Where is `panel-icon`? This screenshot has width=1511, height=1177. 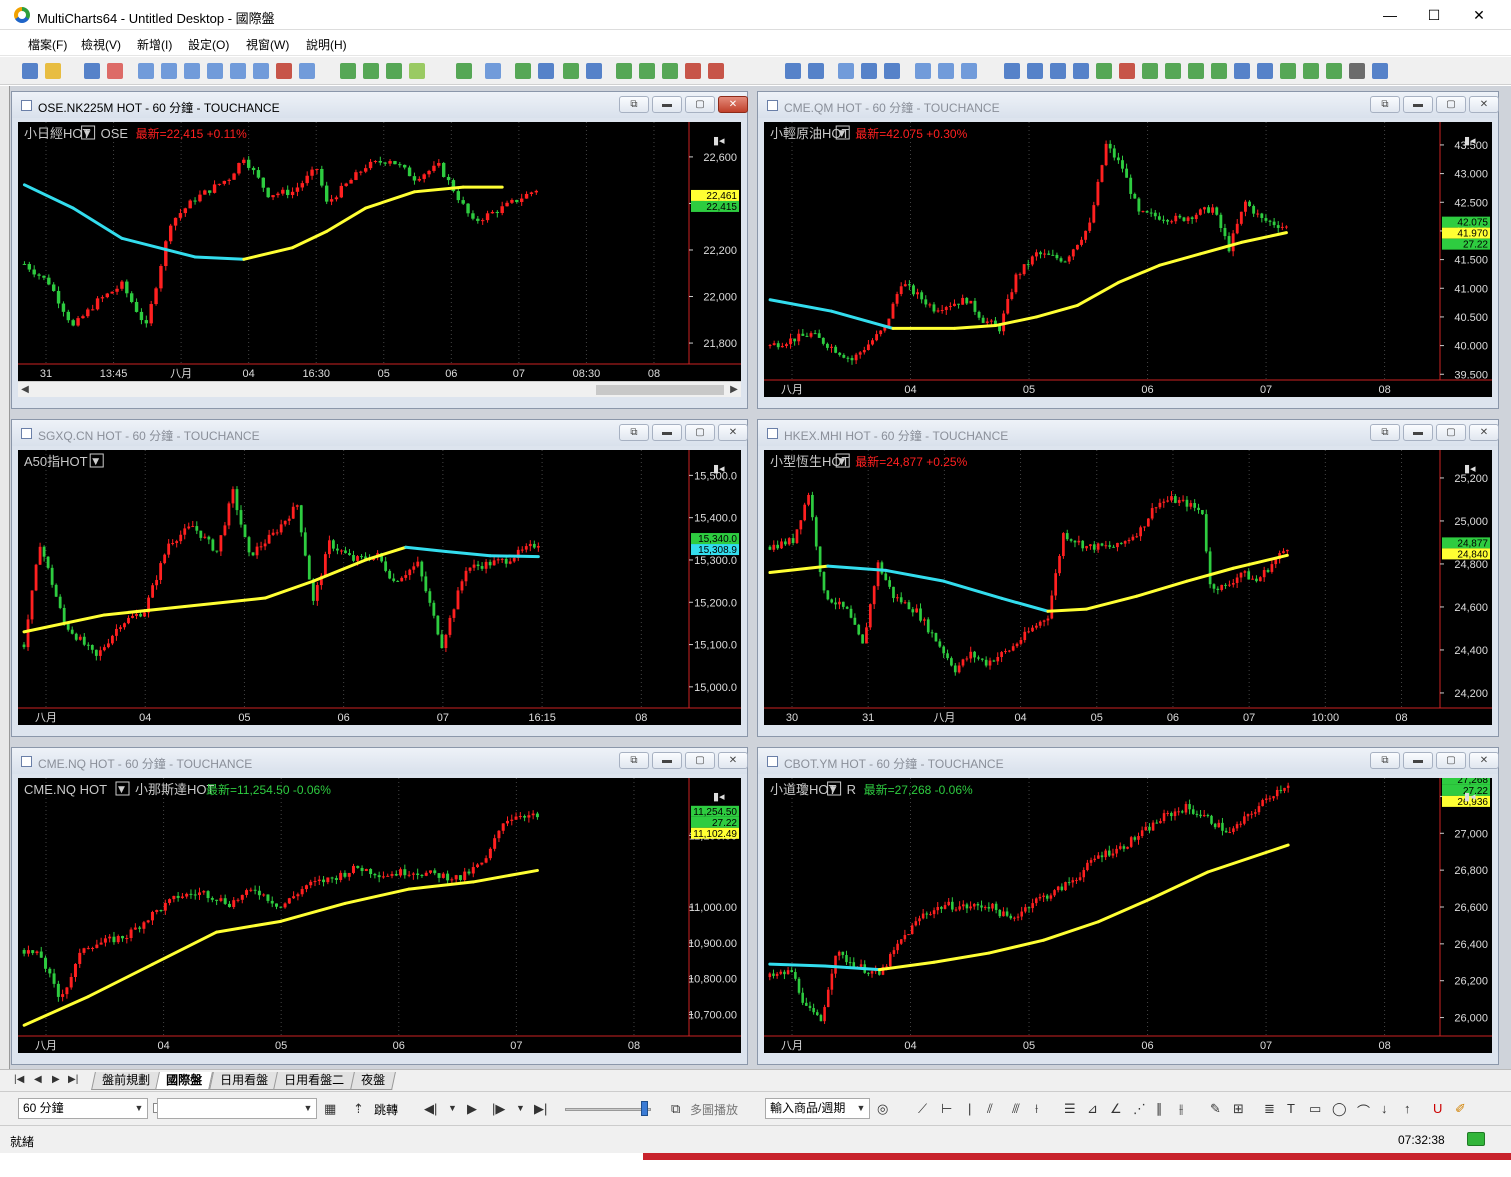 panel-icon is located at coordinates (946, 71).